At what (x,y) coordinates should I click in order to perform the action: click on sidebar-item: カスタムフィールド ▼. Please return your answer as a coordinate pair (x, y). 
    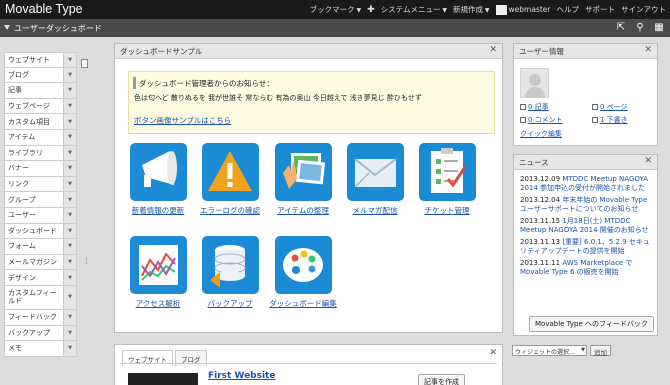
    Looking at the image, I should click on (40, 297).